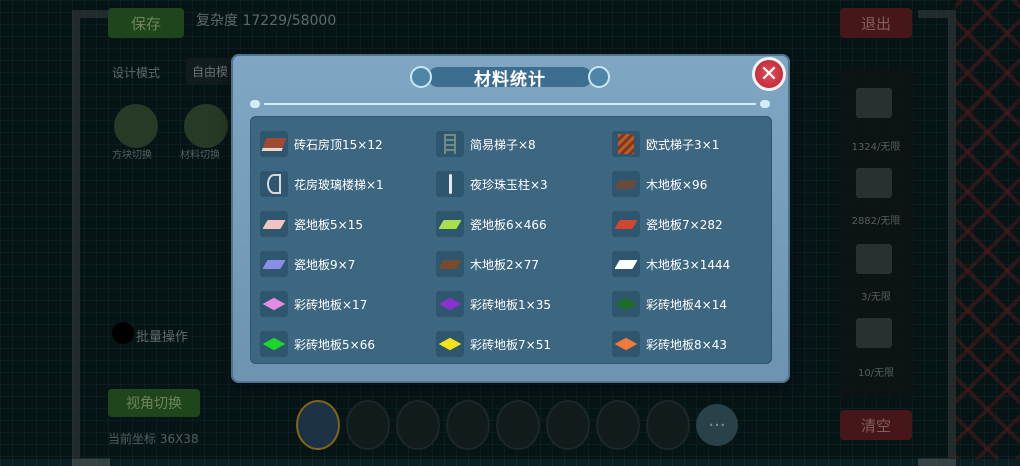  I want to click on material-item: 简易梯子×8, so click(524, 144).